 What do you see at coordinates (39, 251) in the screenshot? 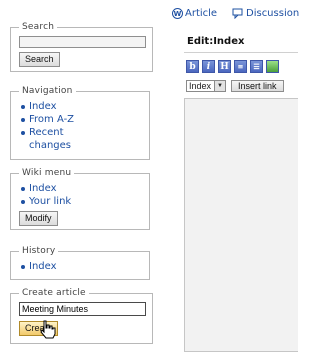
I see `history-legend: History` at bounding box center [39, 251].